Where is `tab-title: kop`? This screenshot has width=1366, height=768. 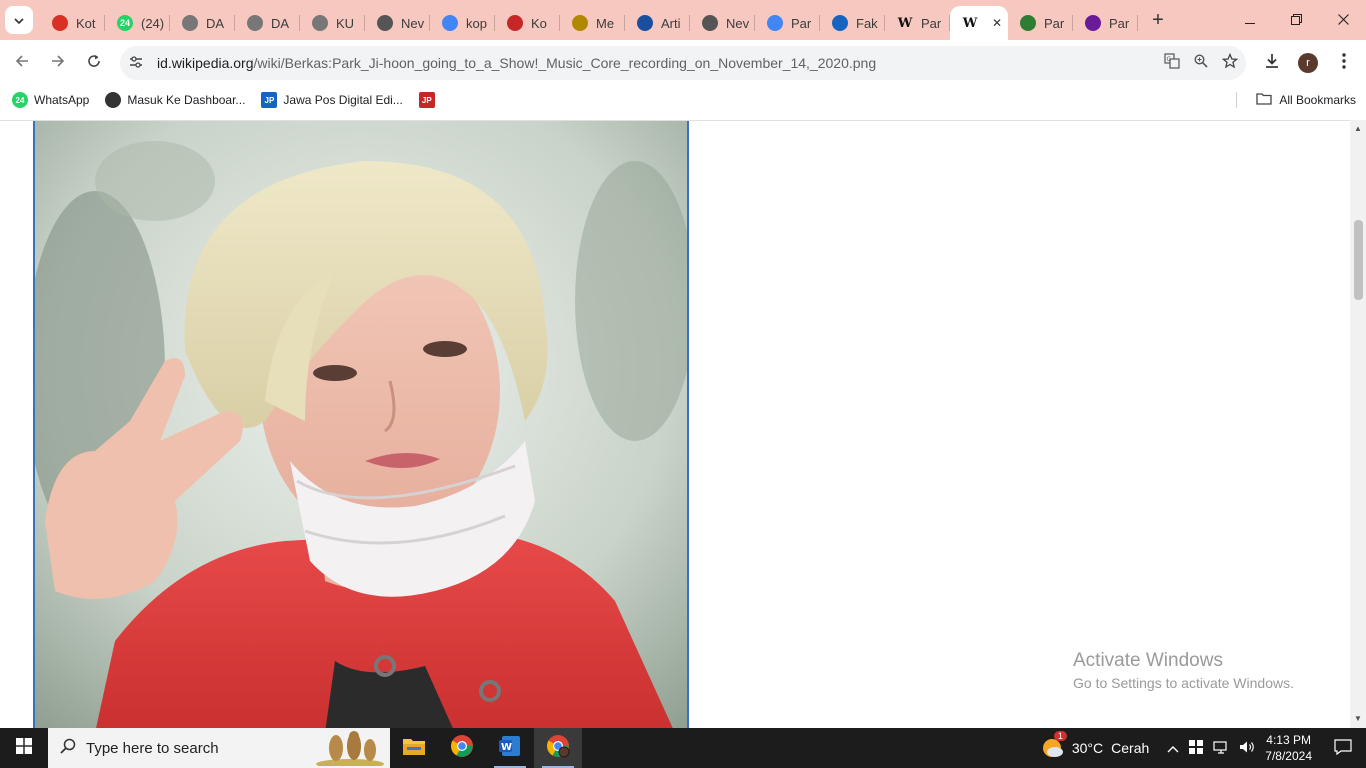
tab-title: kop is located at coordinates (476, 23).